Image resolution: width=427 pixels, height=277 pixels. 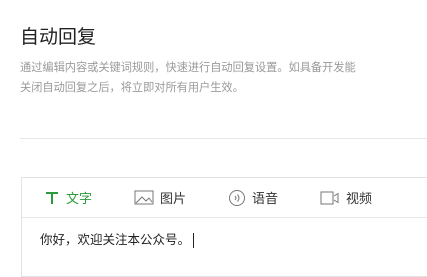 I want to click on tab-video: 视频, so click(x=346, y=197).